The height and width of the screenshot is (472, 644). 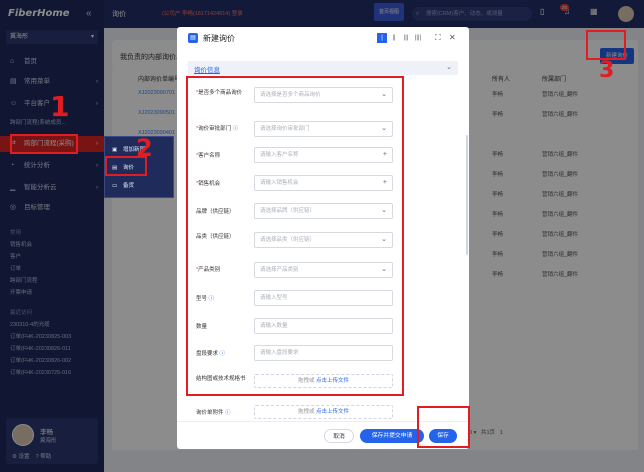 I want to click on cancel-button: 取消, so click(x=339, y=436).